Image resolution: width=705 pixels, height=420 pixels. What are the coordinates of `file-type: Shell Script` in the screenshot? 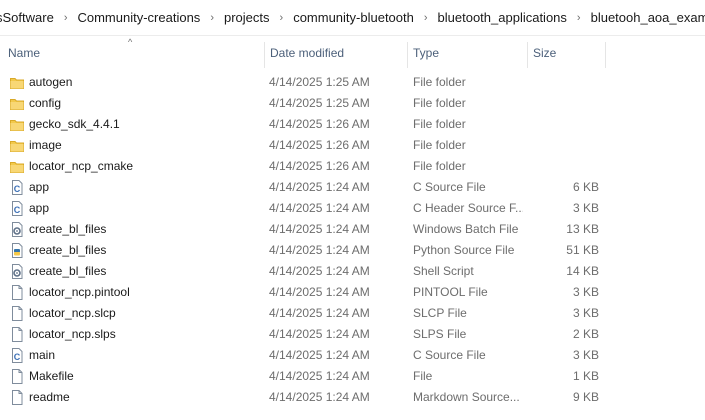 It's located at (443, 271).